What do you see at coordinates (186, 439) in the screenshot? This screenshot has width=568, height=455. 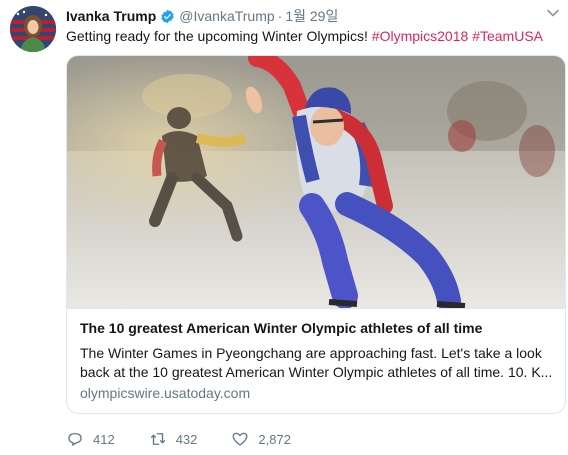 I see `retweet-count: 432` at bounding box center [186, 439].